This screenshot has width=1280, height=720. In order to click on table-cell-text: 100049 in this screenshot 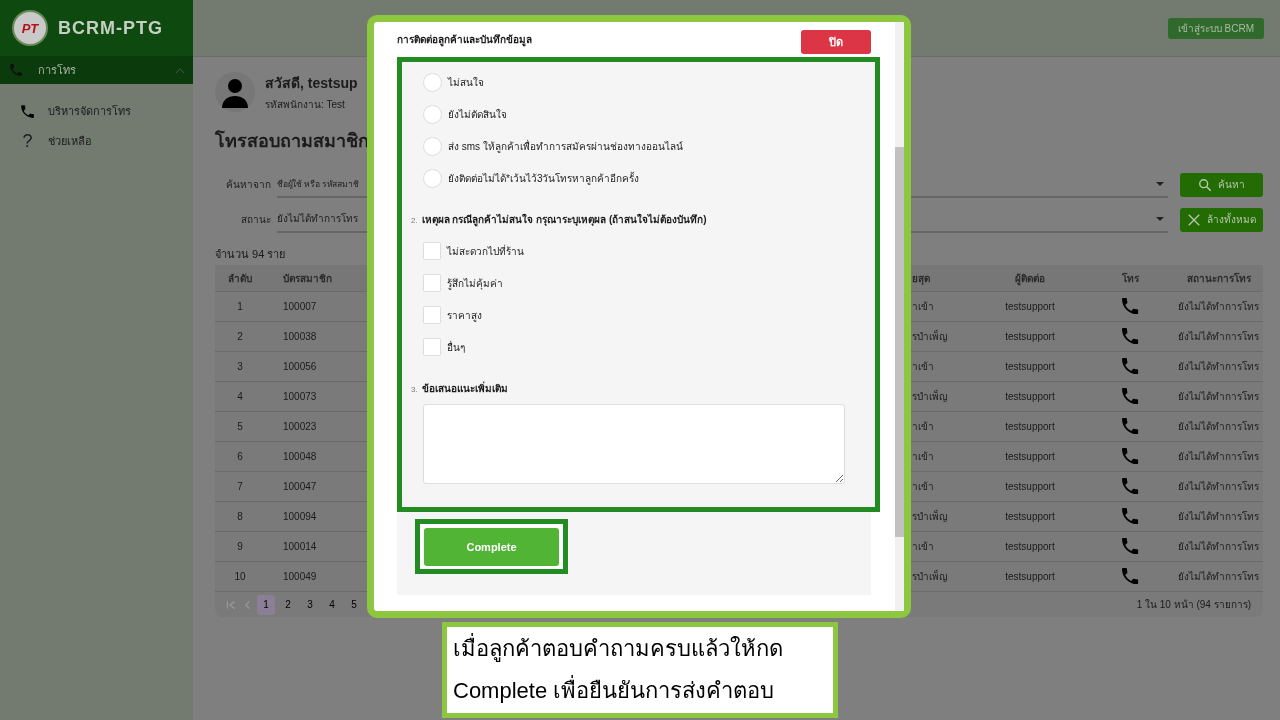, I will do `click(300, 576)`.